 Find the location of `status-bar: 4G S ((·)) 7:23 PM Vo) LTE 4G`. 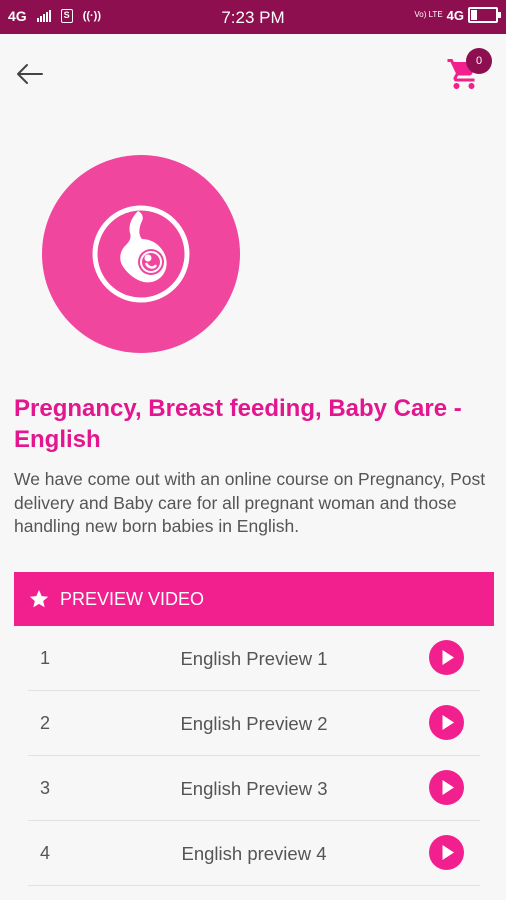

status-bar: 4G S ((·)) 7:23 PM Vo) LTE 4G is located at coordinates (253, 17).